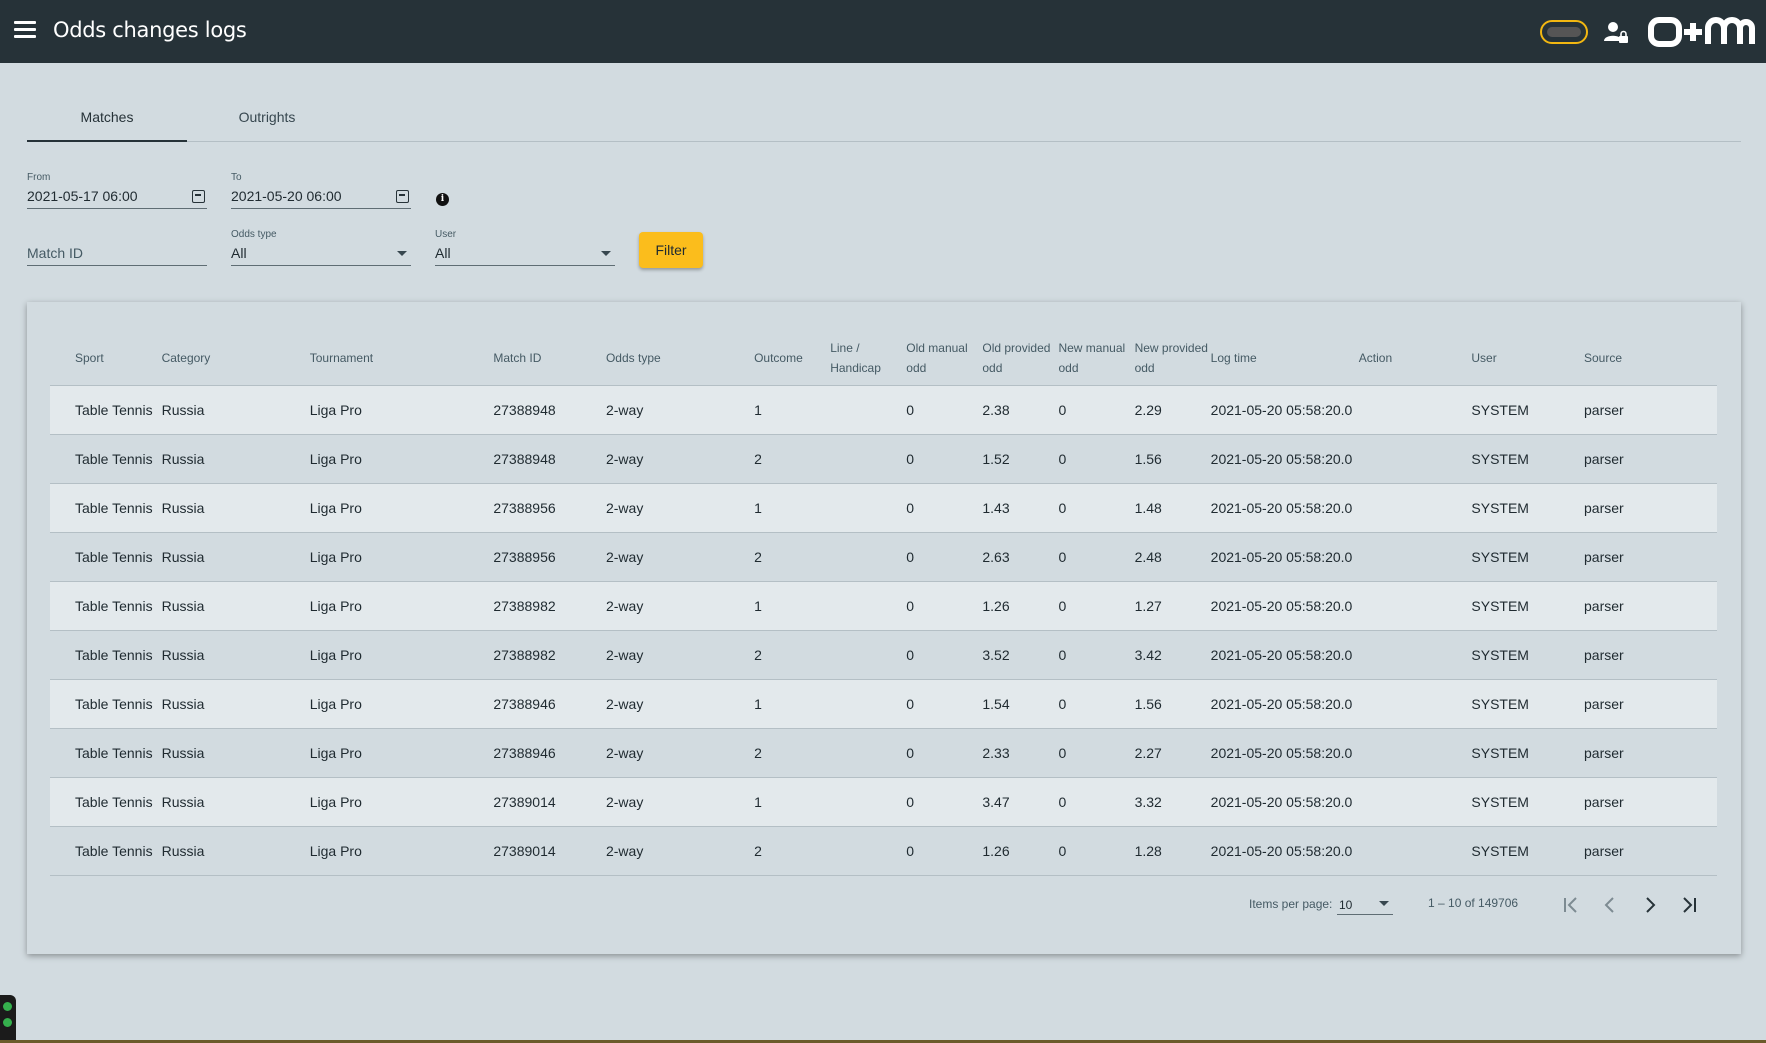 This screenshot has width=1766, height=1043. I want to click on col-old-manual-odd: Old manual odd, so click(944, 359).